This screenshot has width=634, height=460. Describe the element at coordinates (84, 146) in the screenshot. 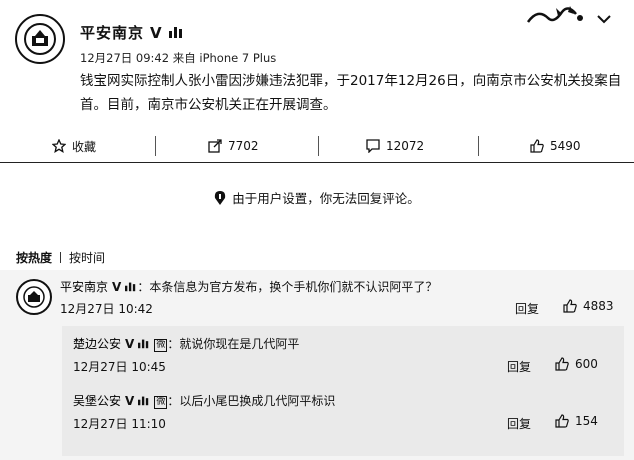

I see `favorite-label: 收藏` at that location.